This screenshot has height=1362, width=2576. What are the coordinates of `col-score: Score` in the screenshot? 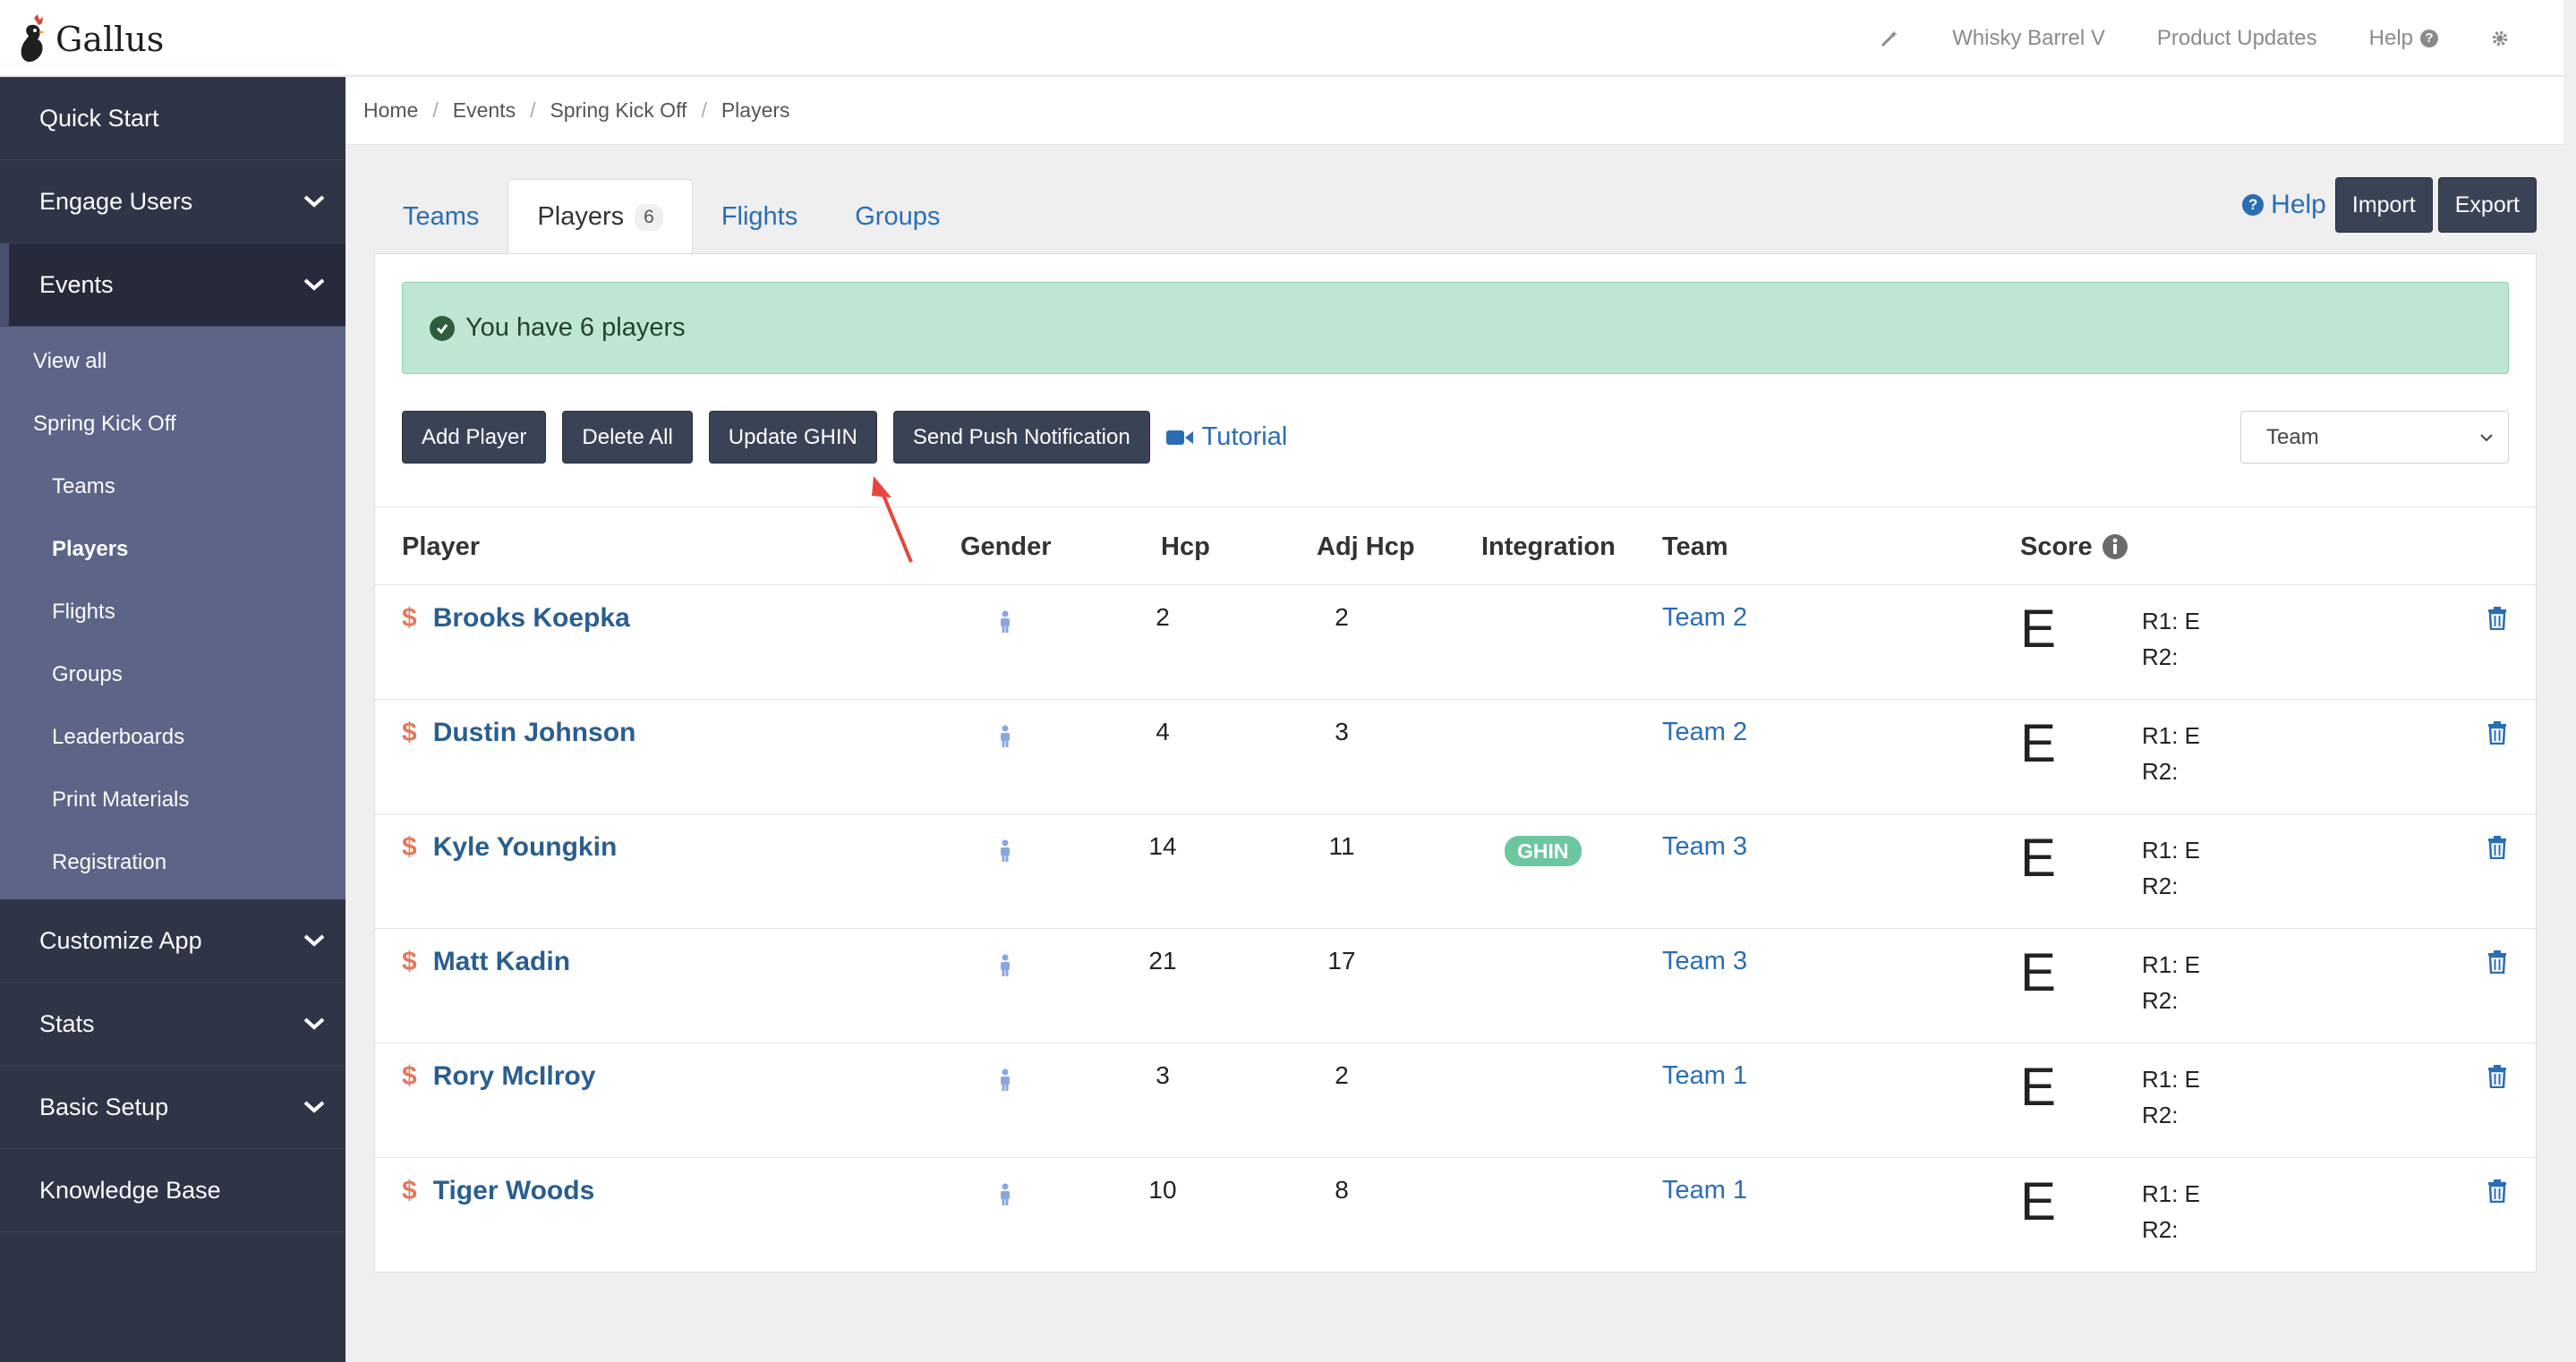 It's located at (2074, 547).